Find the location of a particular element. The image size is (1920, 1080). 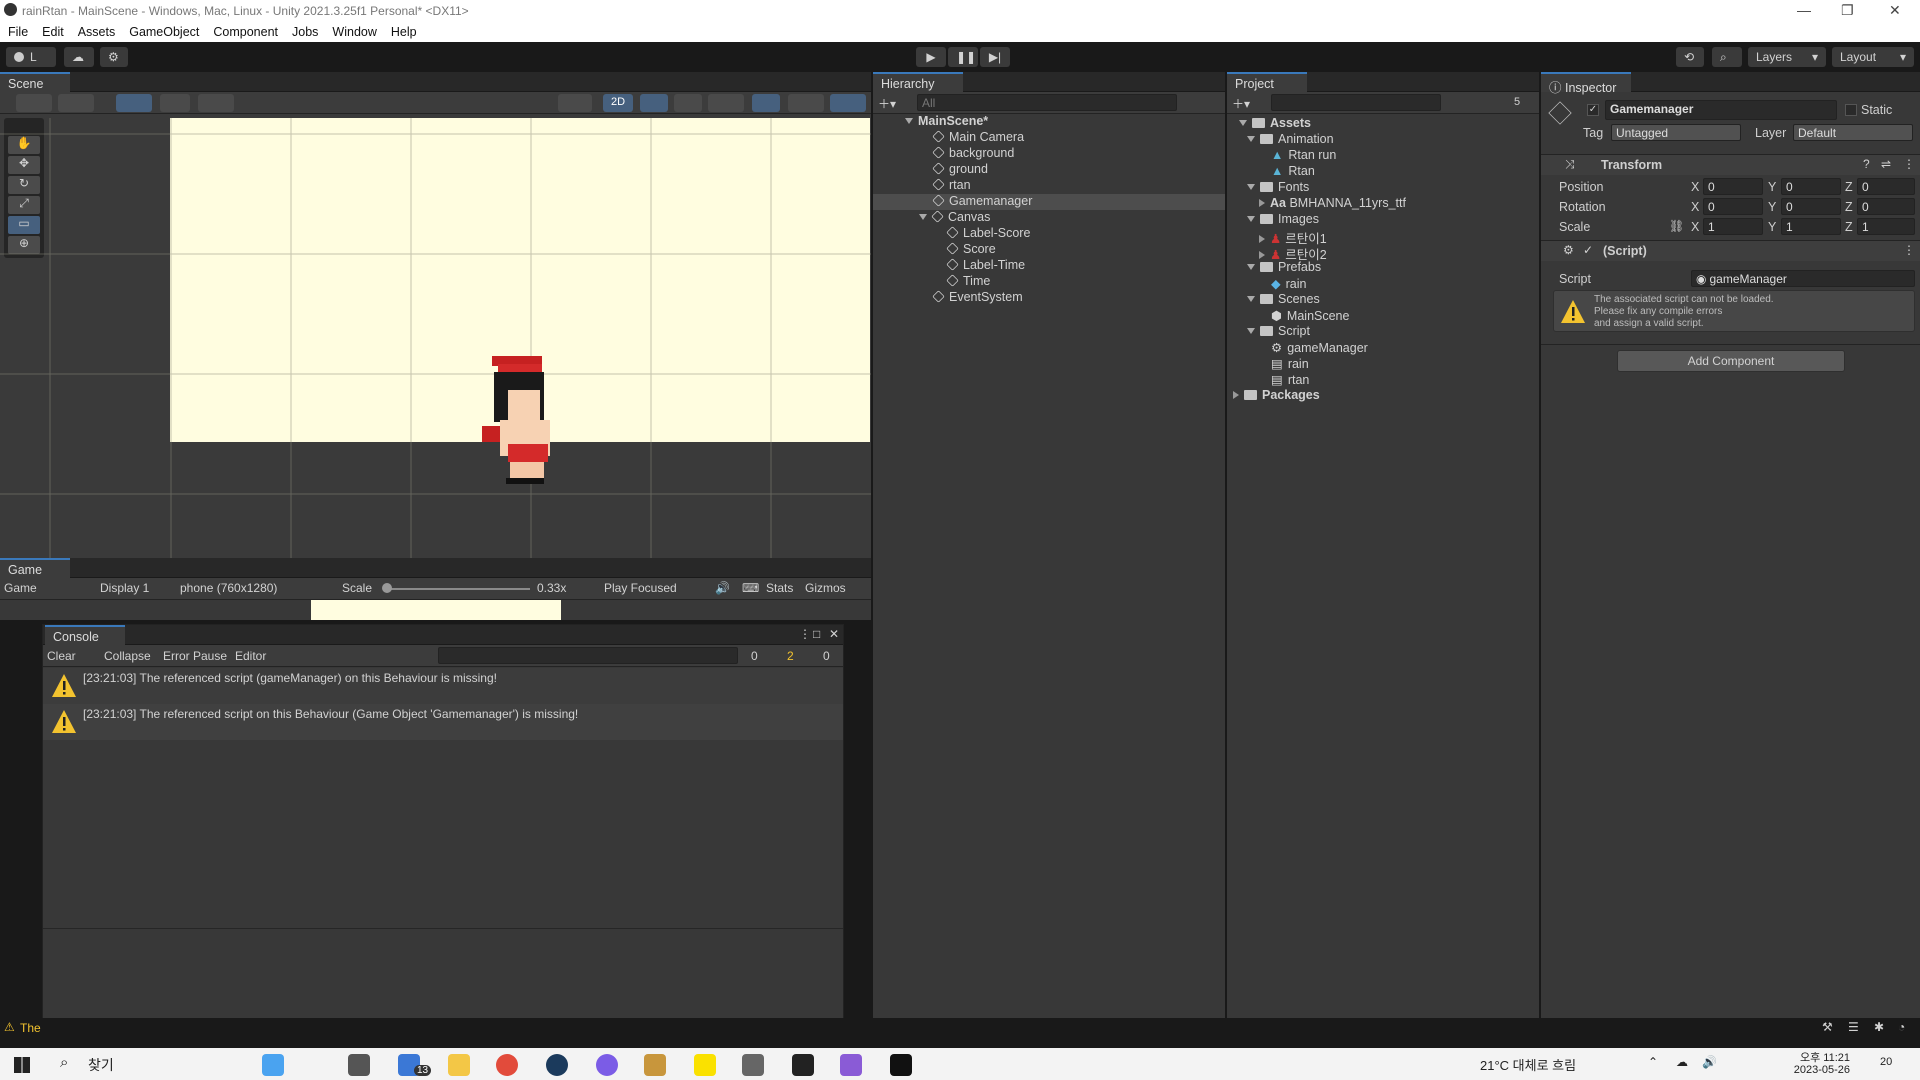

grid-button is located at coordinates (175, 103).